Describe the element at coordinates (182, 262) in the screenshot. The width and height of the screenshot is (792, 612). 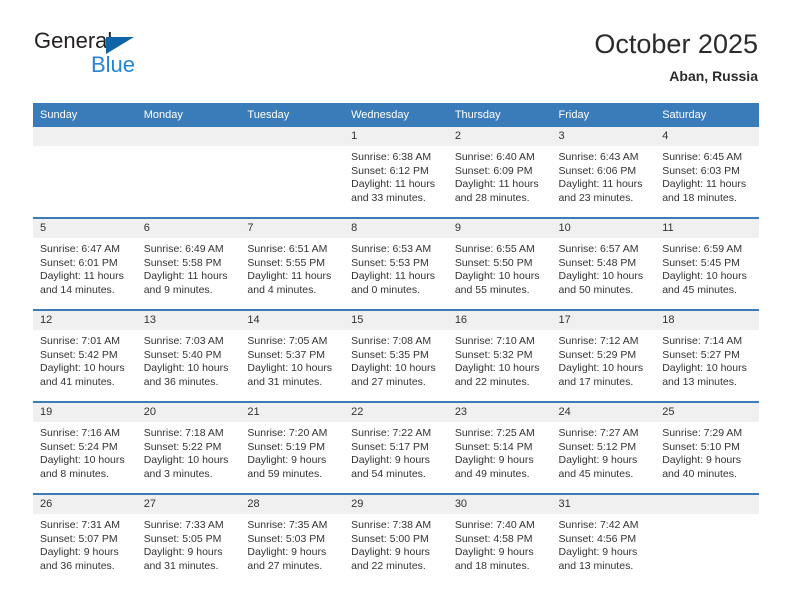
I see `sunset-text: Sunset: 5:58 PM` at that location.